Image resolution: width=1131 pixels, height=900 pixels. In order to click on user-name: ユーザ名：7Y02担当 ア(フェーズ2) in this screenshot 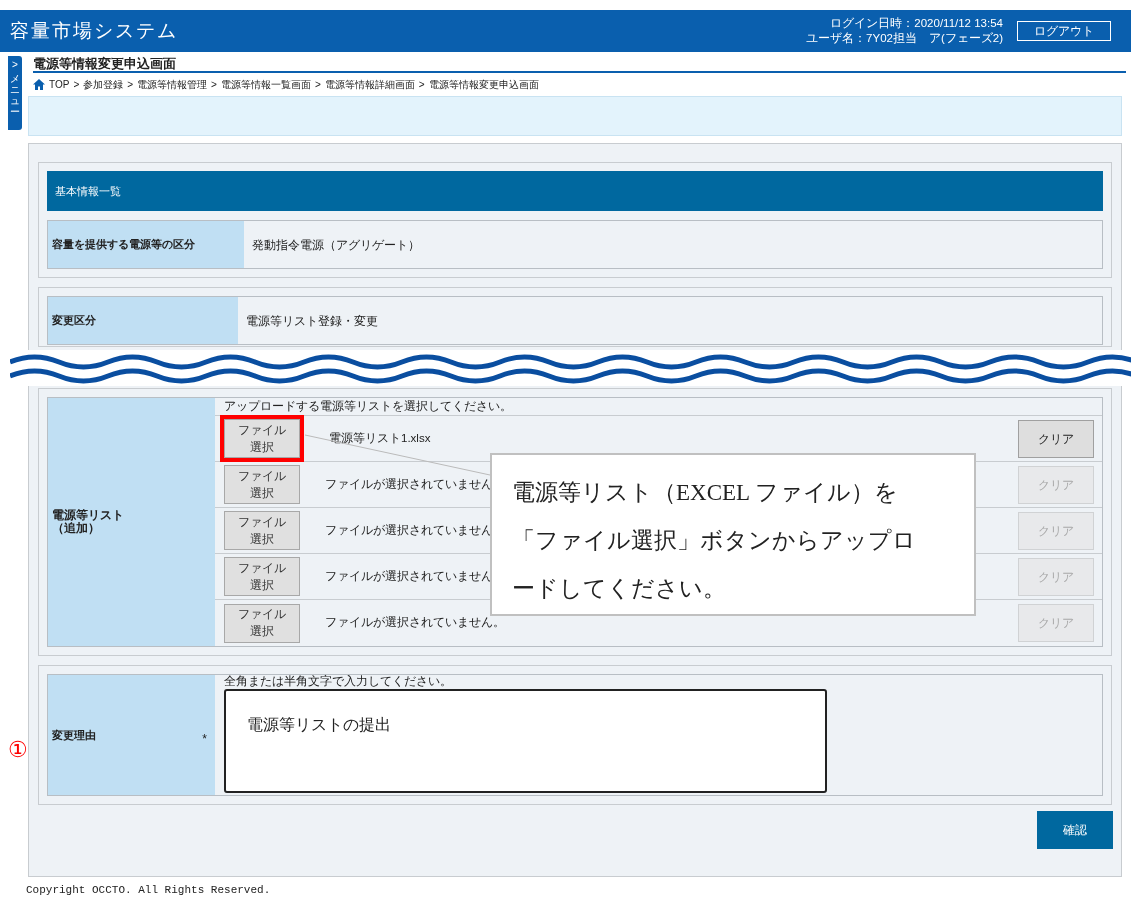, I will do `click(904, 38)`.